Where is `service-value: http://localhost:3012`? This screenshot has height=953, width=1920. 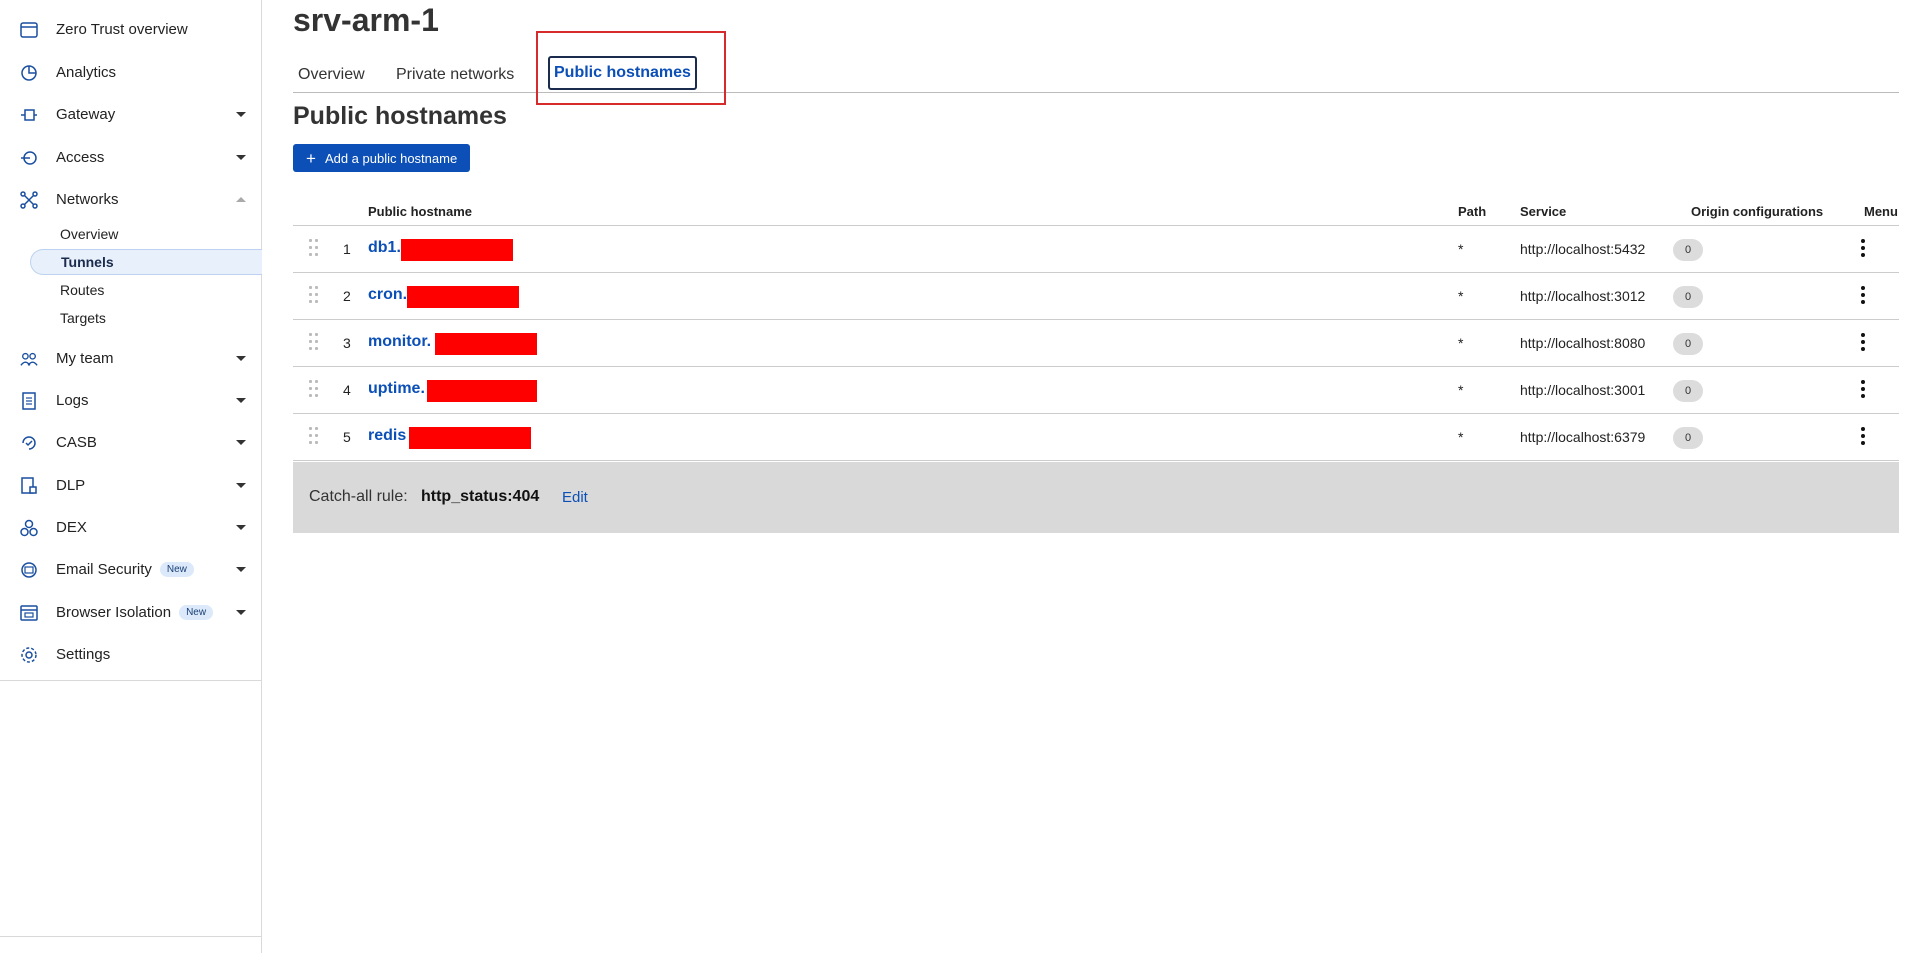 service-value: http://localhost:3012 is located at coordinates (1583, 296).